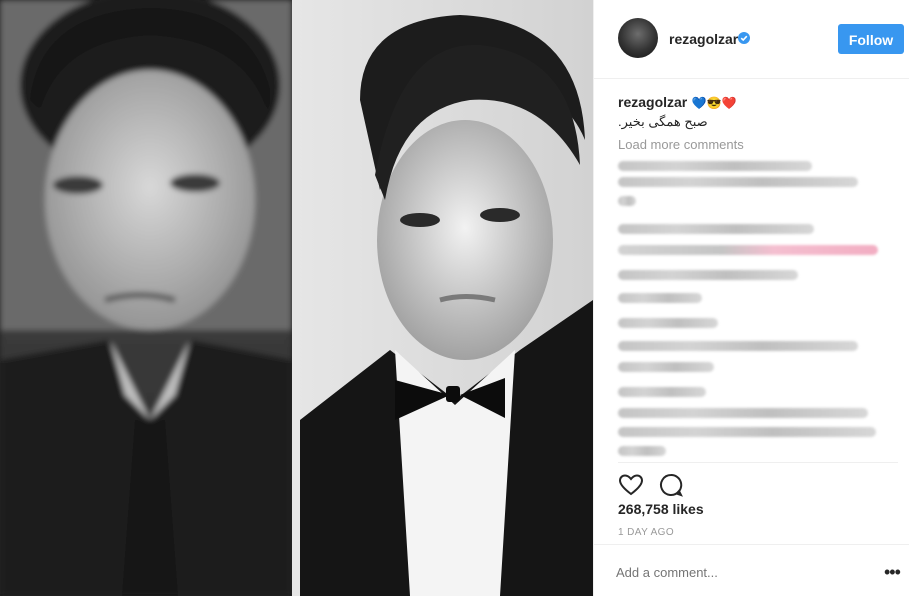 The height and width of the screenshot is (597, 909). I want to click on comment-icon, so click(671, 485).